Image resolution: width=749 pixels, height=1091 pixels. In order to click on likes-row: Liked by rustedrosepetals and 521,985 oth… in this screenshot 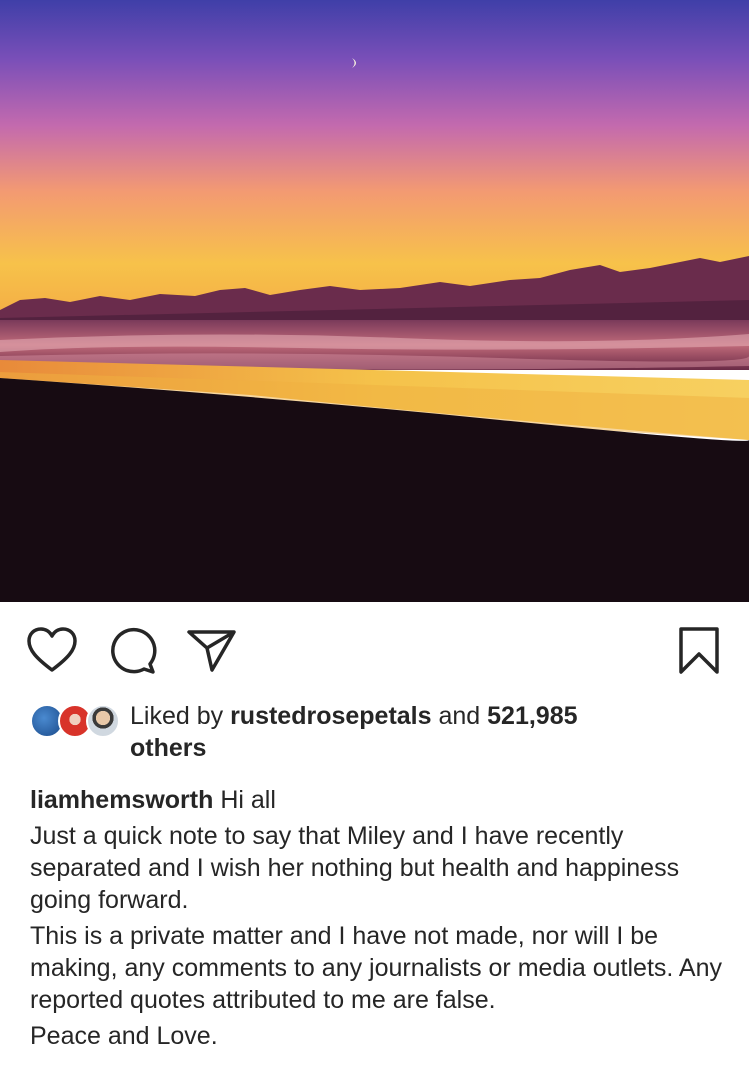, I will do `click(380, 735)`.